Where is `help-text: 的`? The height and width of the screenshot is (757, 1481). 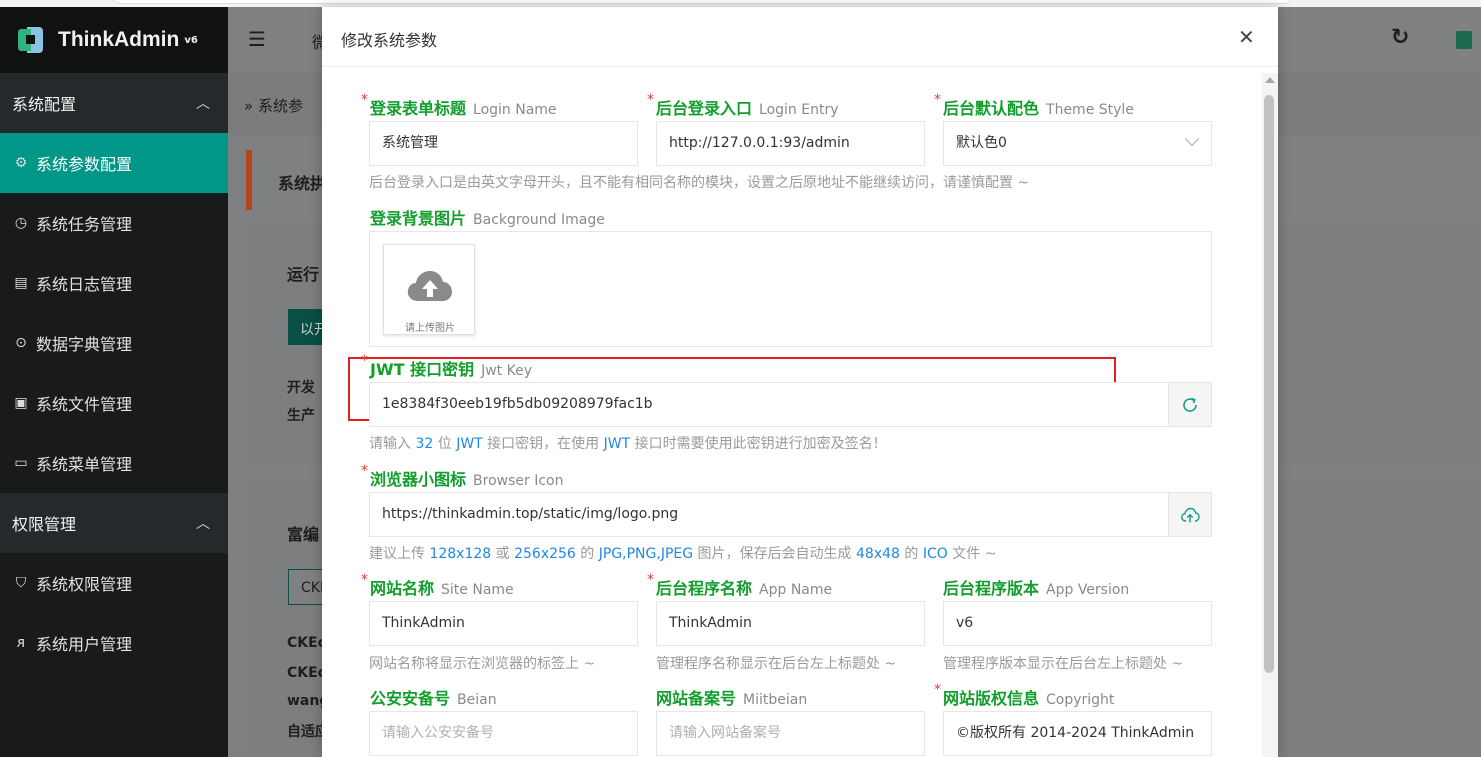 help-text: 的 is located at coordinates (911, 554).